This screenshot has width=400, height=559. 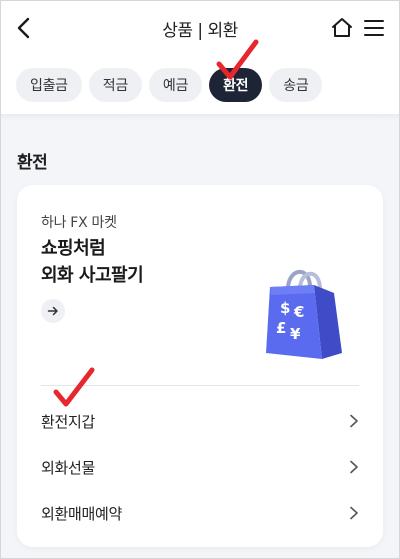 I want to click on promo-arrow-button, so click(x=53, y=311).